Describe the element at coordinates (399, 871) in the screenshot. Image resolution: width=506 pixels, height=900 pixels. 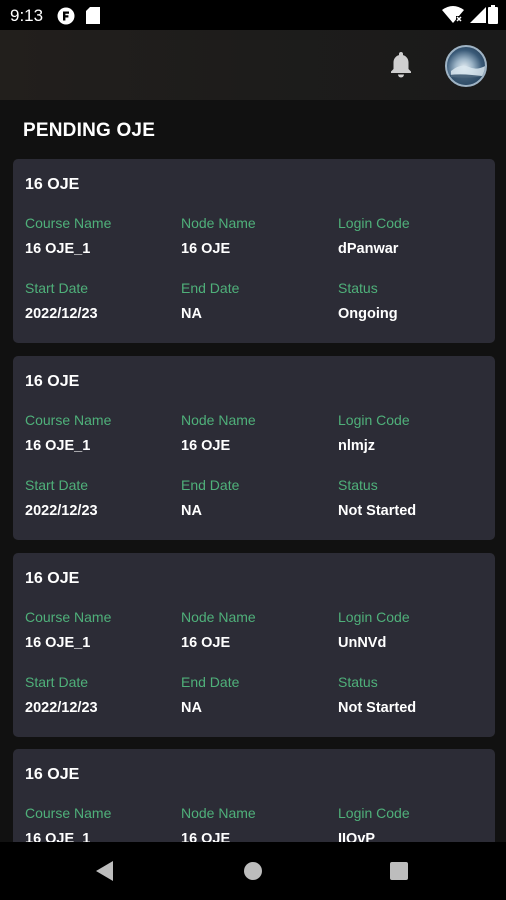
I see `recents-icon` at that location.